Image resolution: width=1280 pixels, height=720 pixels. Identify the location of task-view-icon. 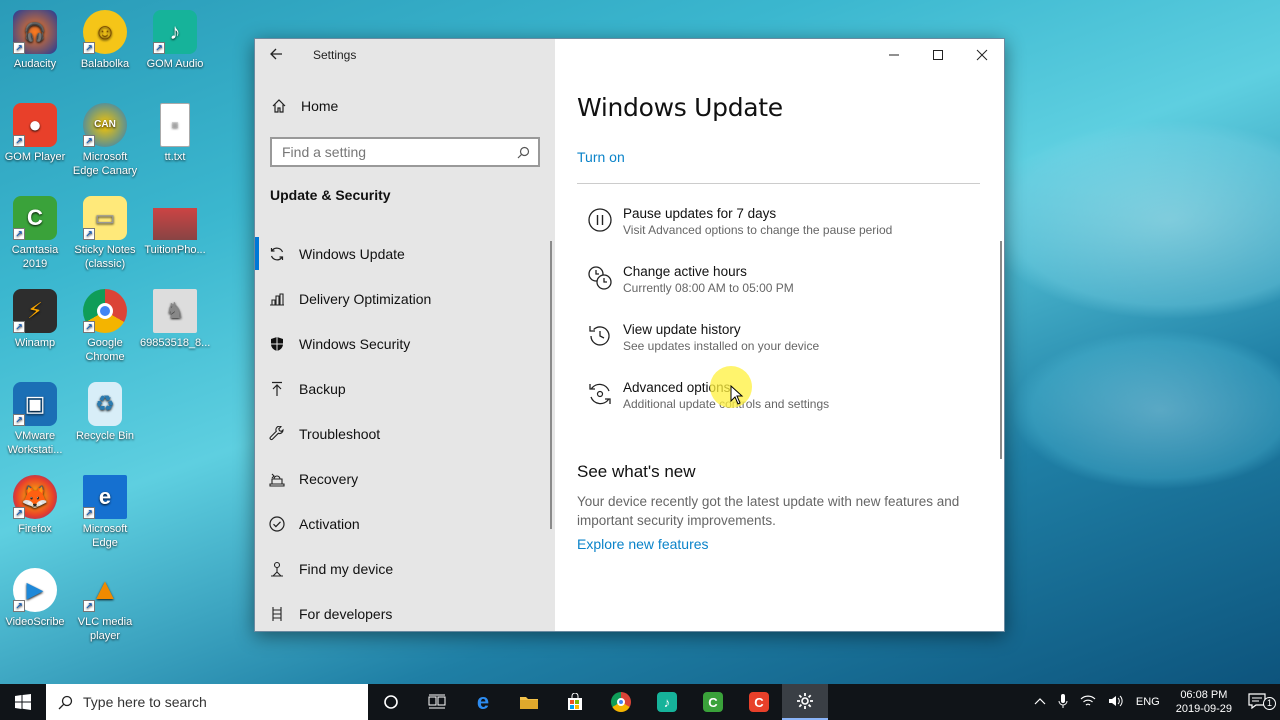
(437, 701).